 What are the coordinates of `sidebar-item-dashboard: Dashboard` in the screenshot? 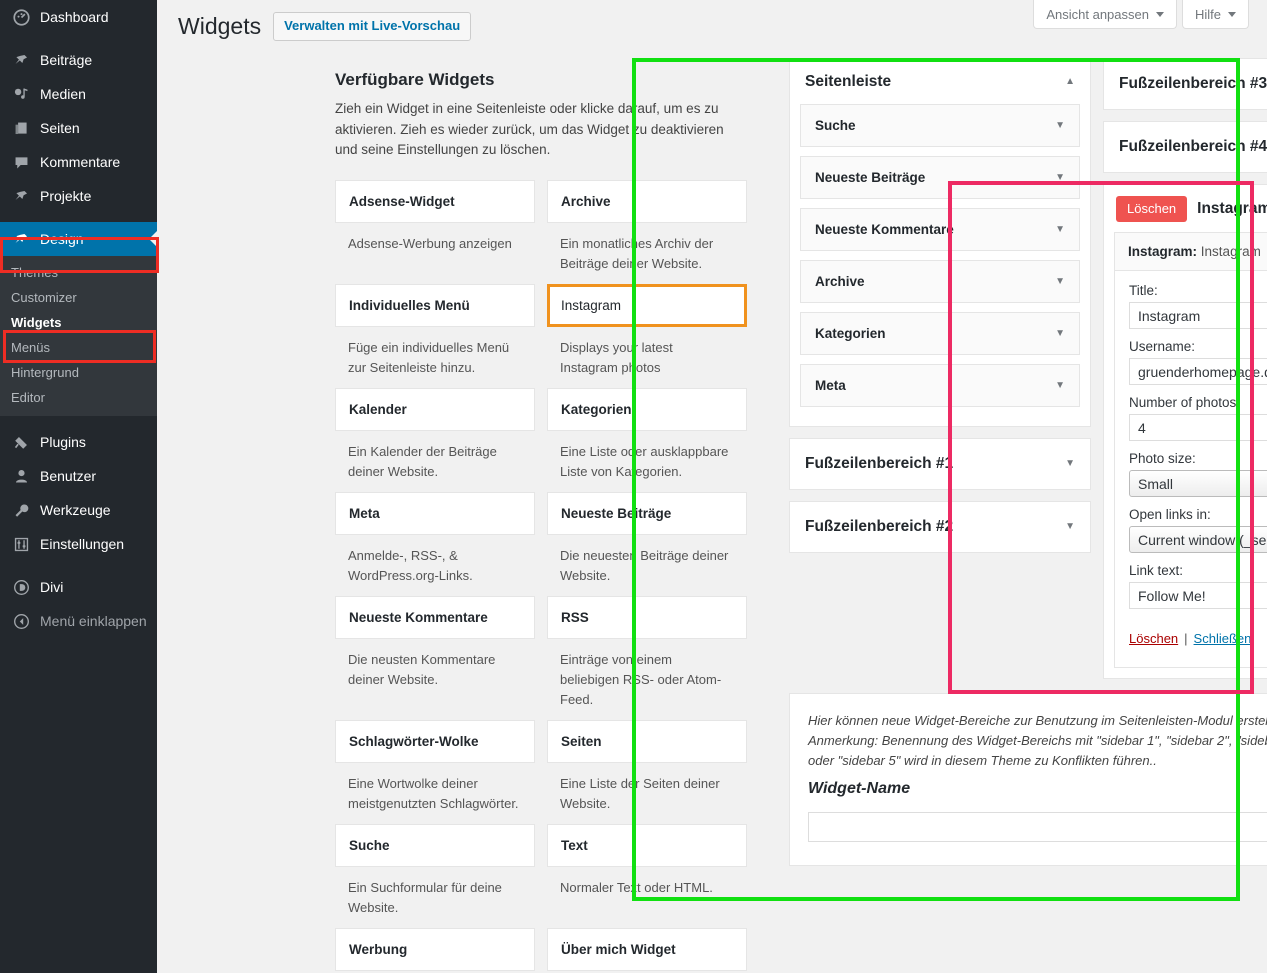 It's located at (78, 17).